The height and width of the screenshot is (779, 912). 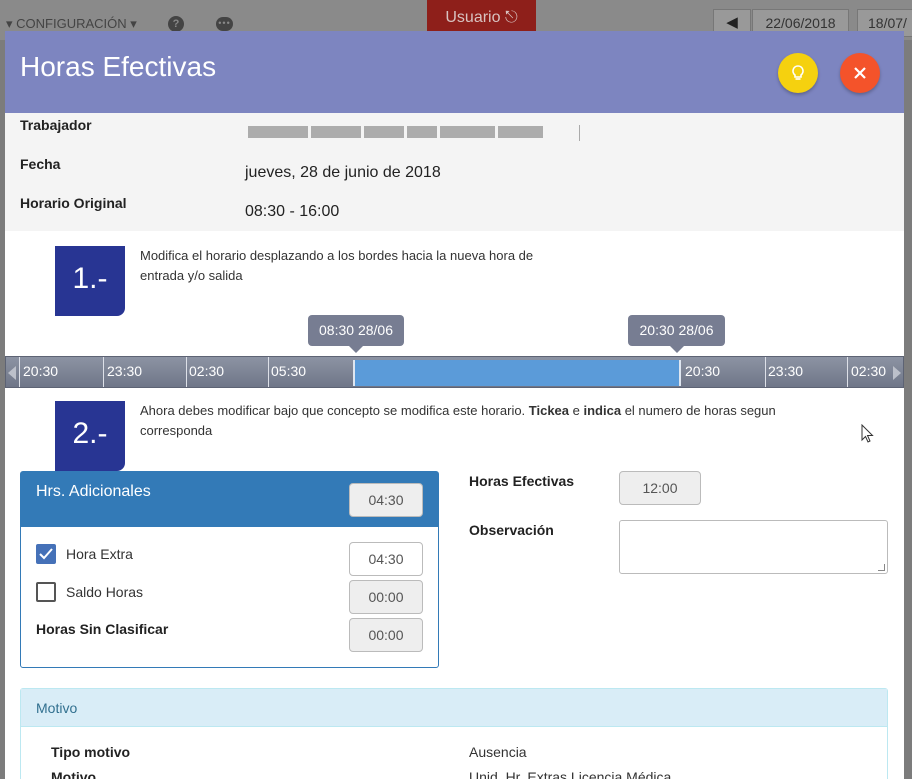 What do you see at coordinates (343, 172) in the screenshot?
I see `date-value: jueves, 28 de junio de 2018` at bounding box center [343, 172].